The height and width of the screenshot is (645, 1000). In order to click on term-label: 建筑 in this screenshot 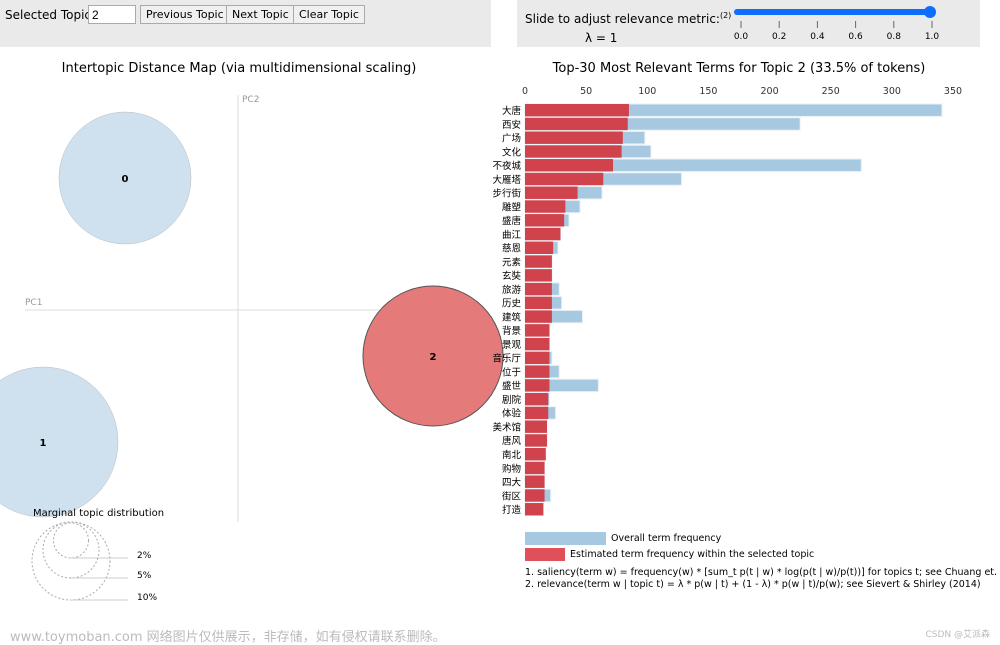, I will do `click(512, 317)`.